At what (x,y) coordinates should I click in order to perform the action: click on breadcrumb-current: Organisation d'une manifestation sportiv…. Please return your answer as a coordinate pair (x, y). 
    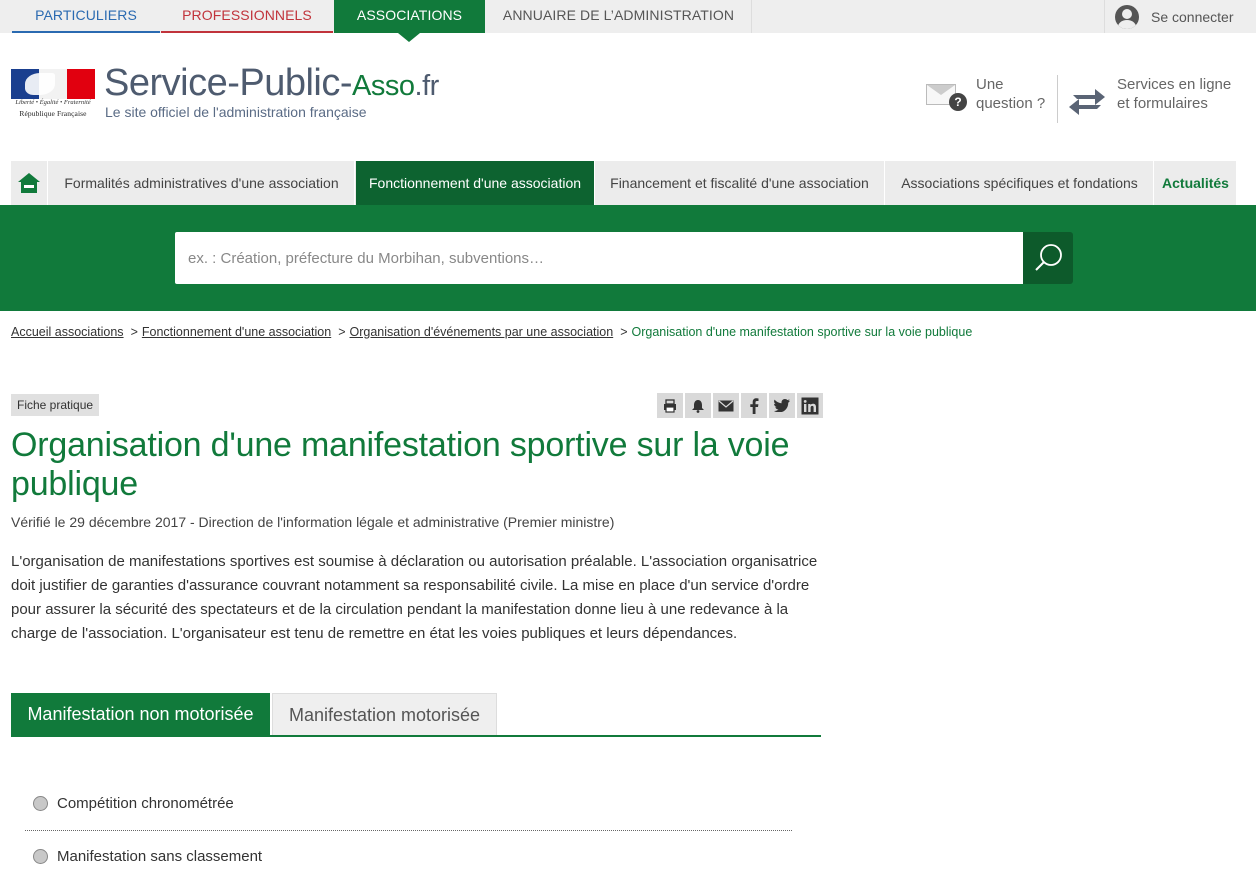
    Looking at the image, I should click on (802, 332).